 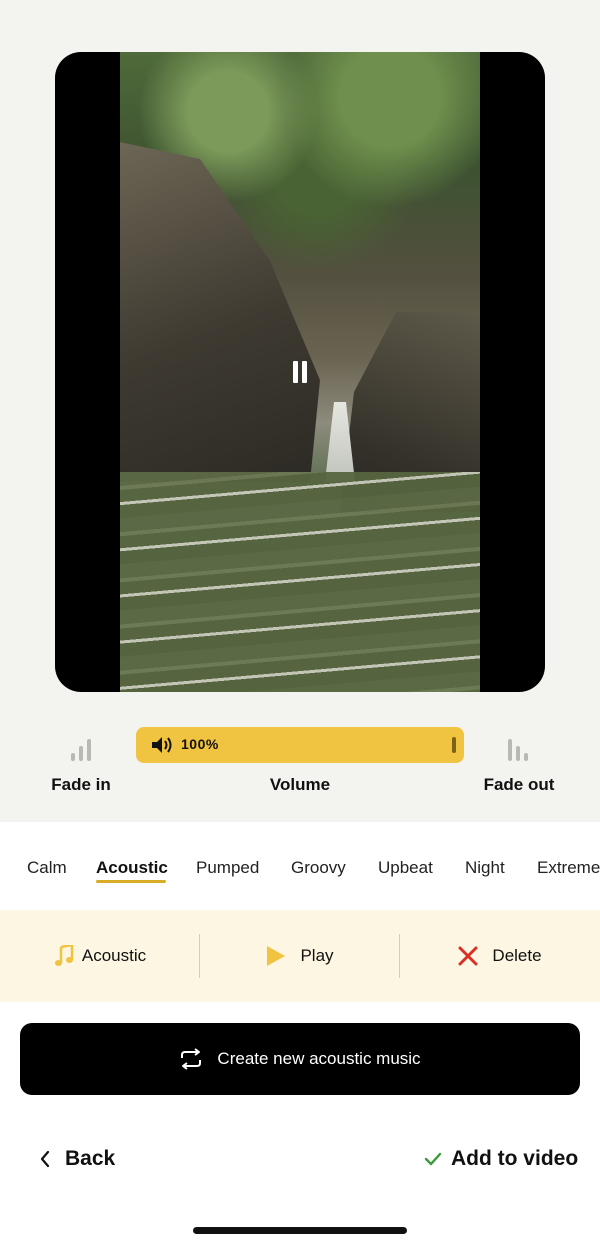 I want to click on tab-groovy: Groovy, so click(x=318, y=868).